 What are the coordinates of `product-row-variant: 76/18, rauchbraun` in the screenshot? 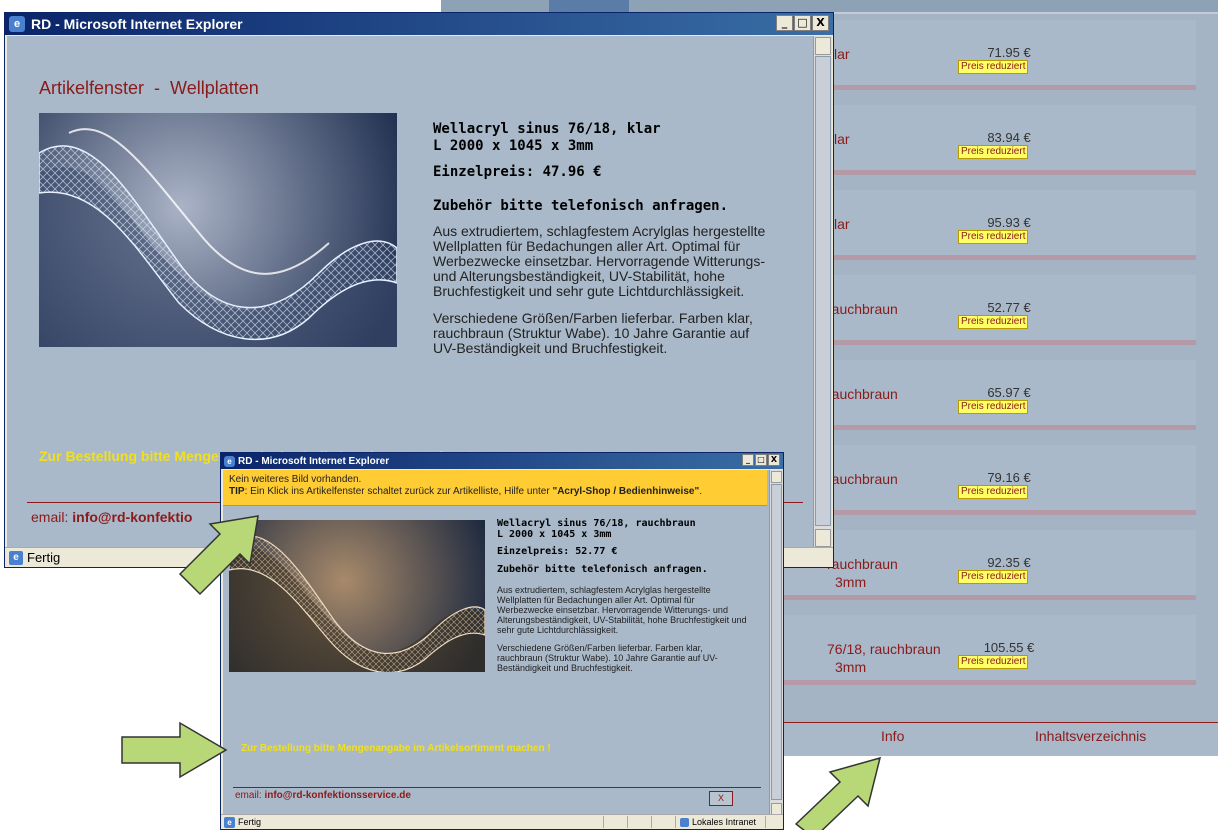 It's located at (884, 649).